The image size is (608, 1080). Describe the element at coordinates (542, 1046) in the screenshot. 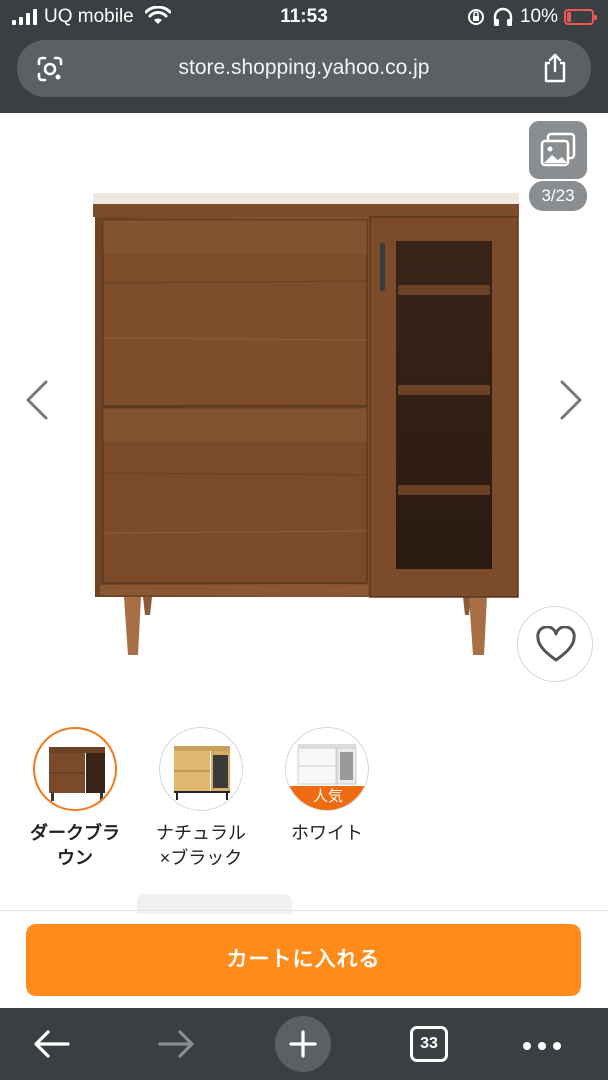

I see `more-menu-icon` at that location.